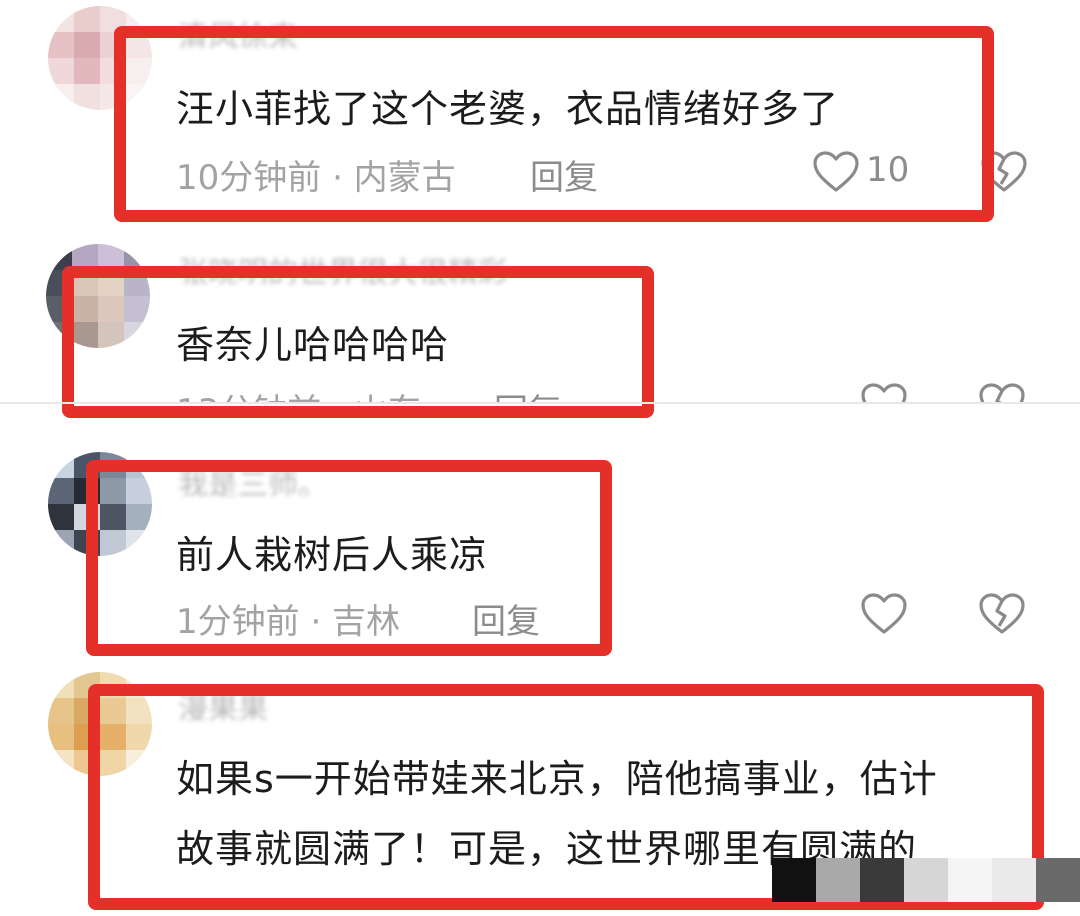 This screenshot has height=916, width=1080. I want to click on comment-text-line-1: 如果s一开始带娃来北京，陪他搞事业，估计, so click(557, 779).